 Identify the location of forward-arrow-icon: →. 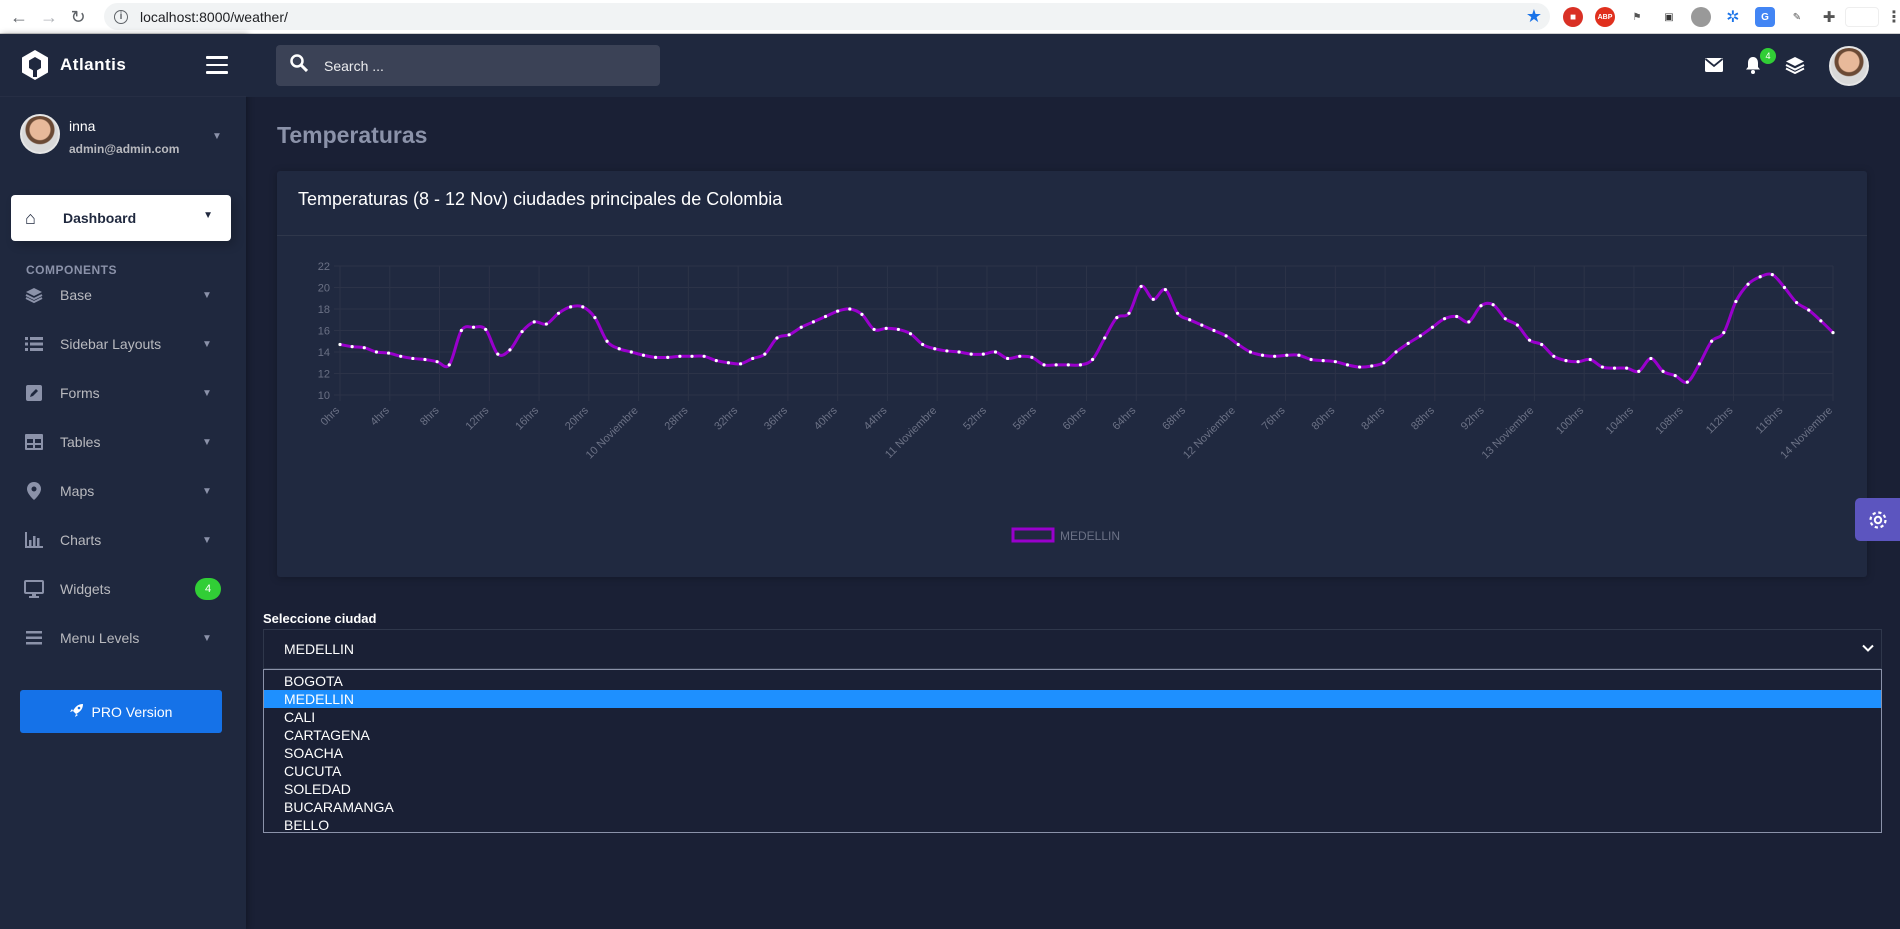
(49, 17).